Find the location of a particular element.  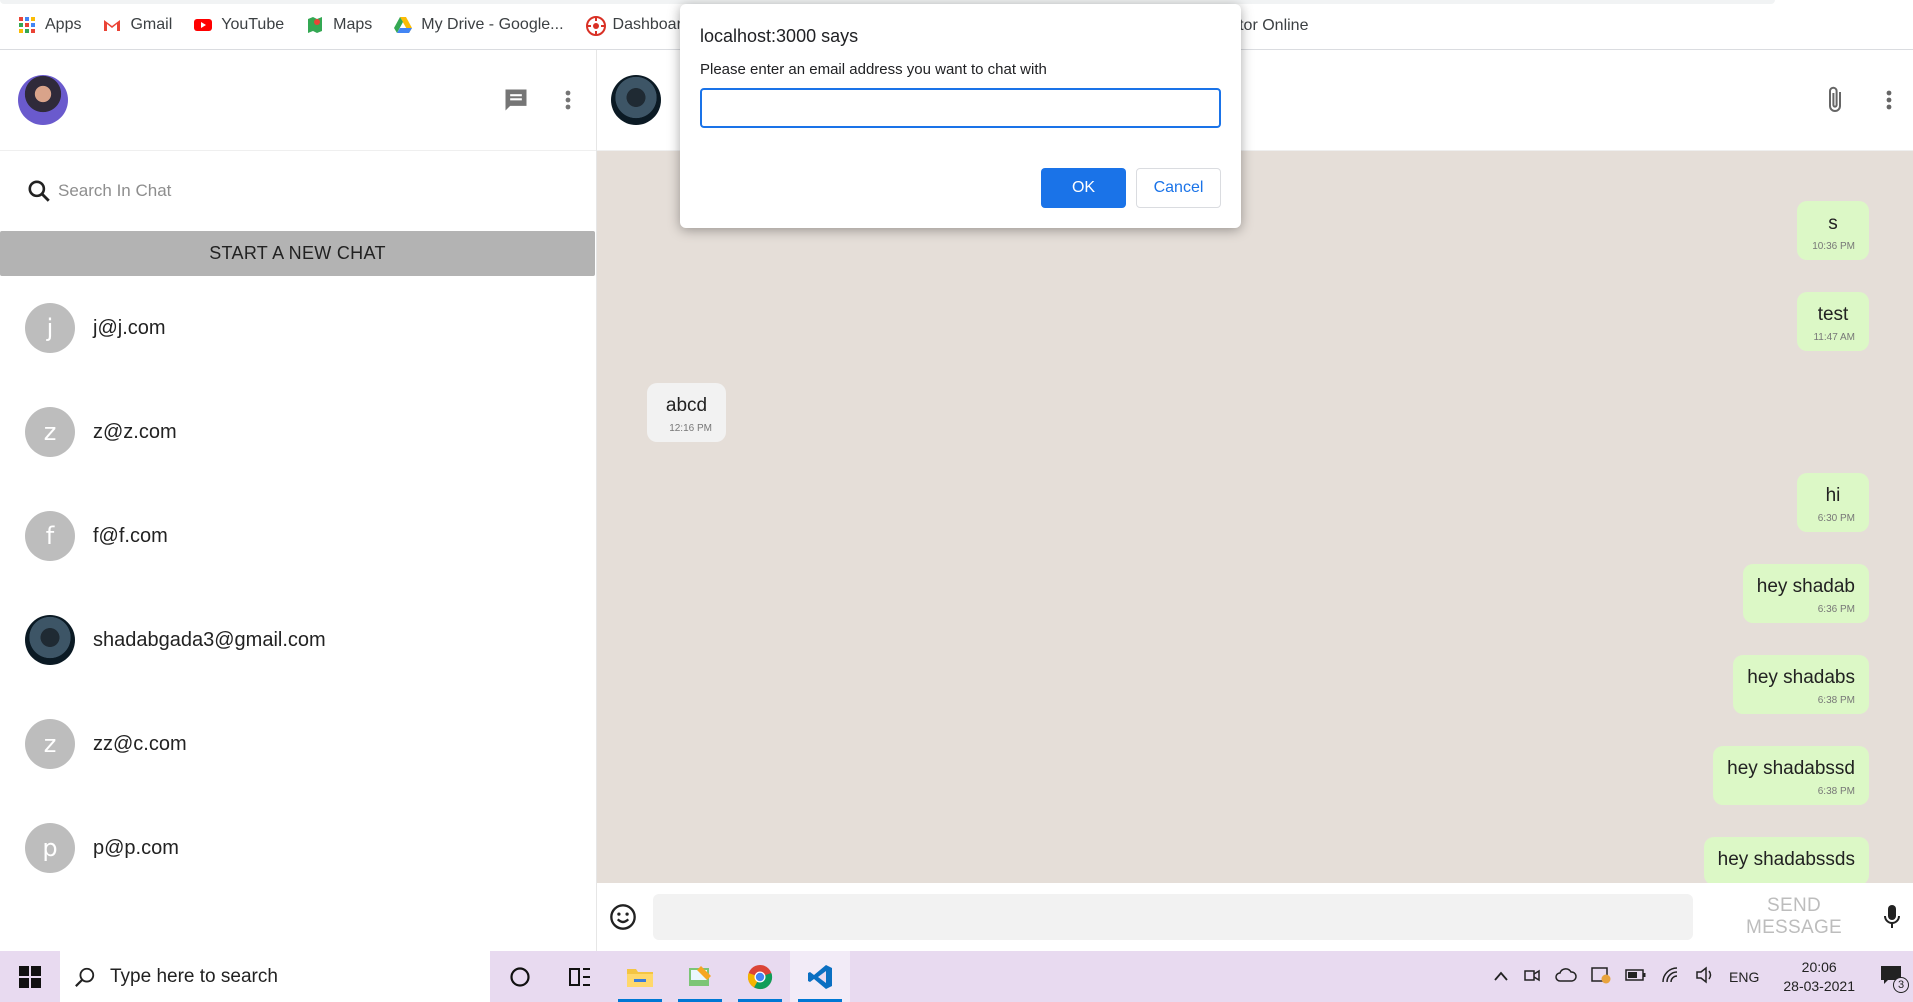

message-bubble: hey shadabssd 6:38 PM is located at coordinates (1791, 775).